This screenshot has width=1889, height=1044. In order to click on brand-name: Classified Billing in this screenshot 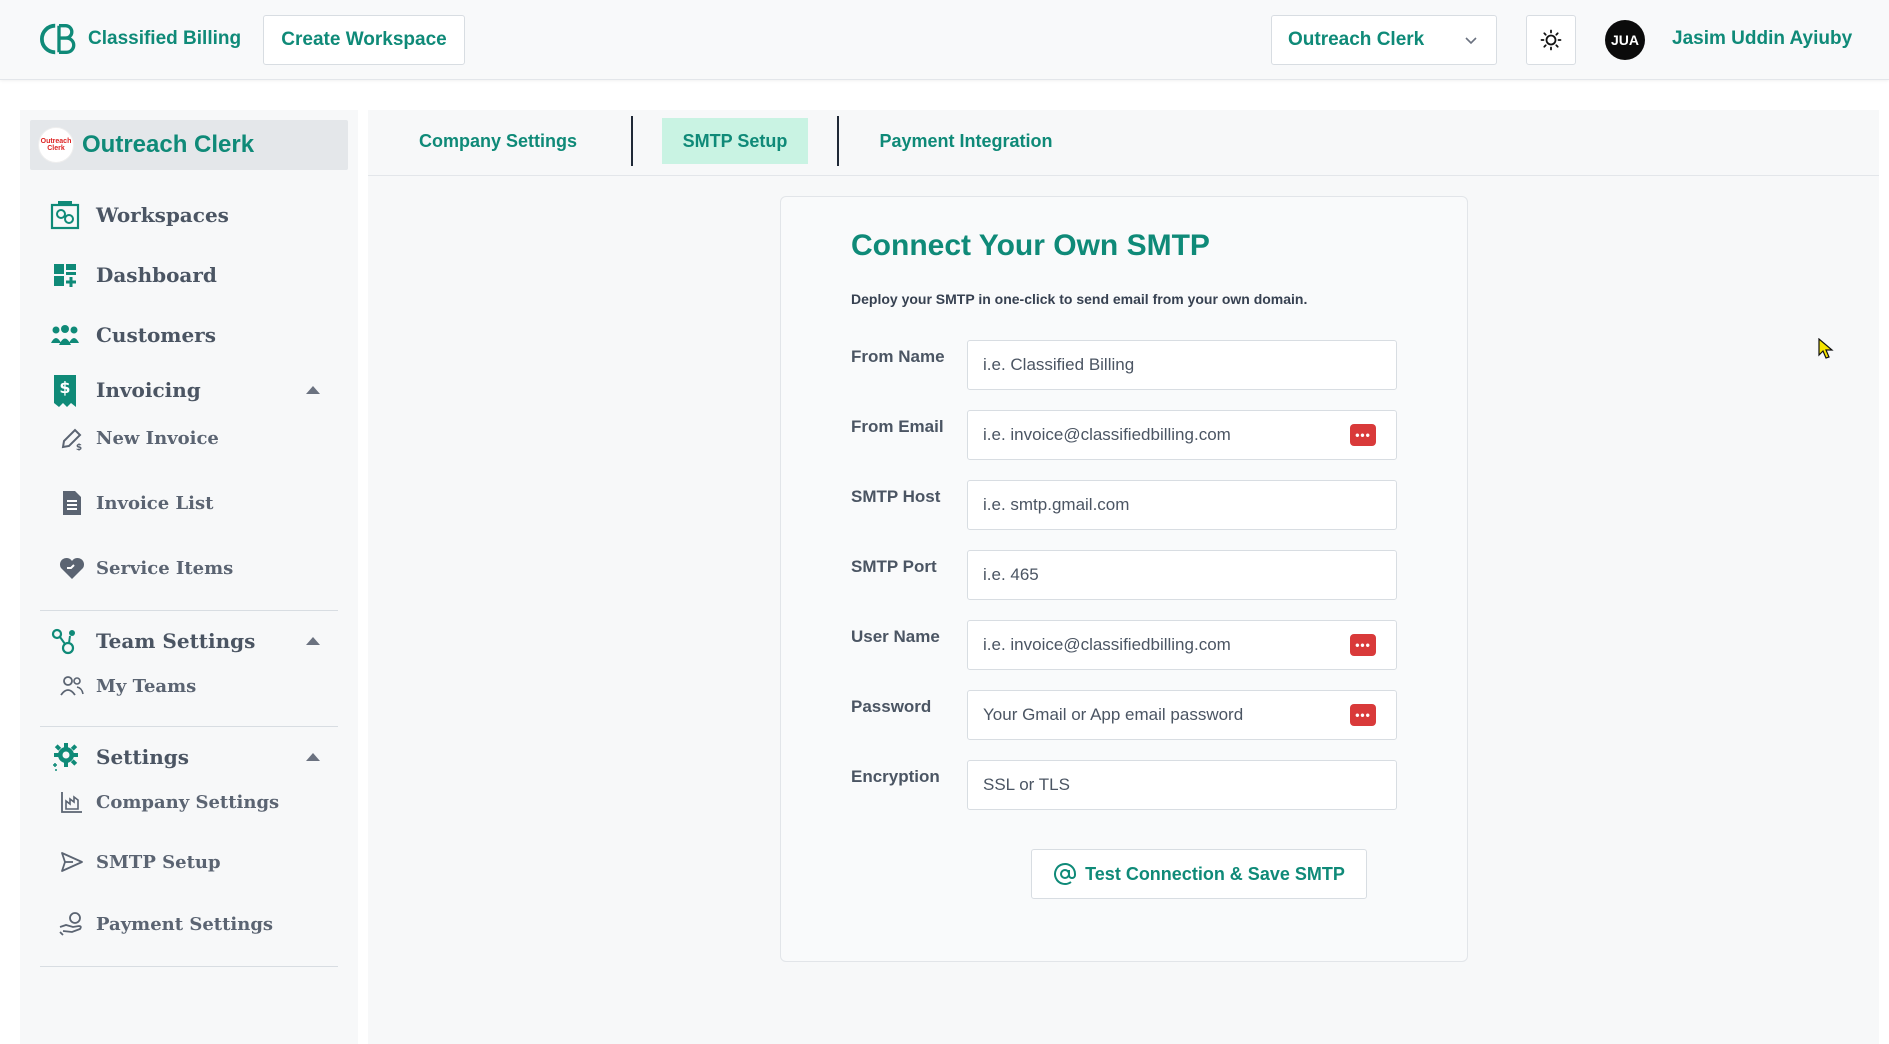, I will do `click(165, 38)`.